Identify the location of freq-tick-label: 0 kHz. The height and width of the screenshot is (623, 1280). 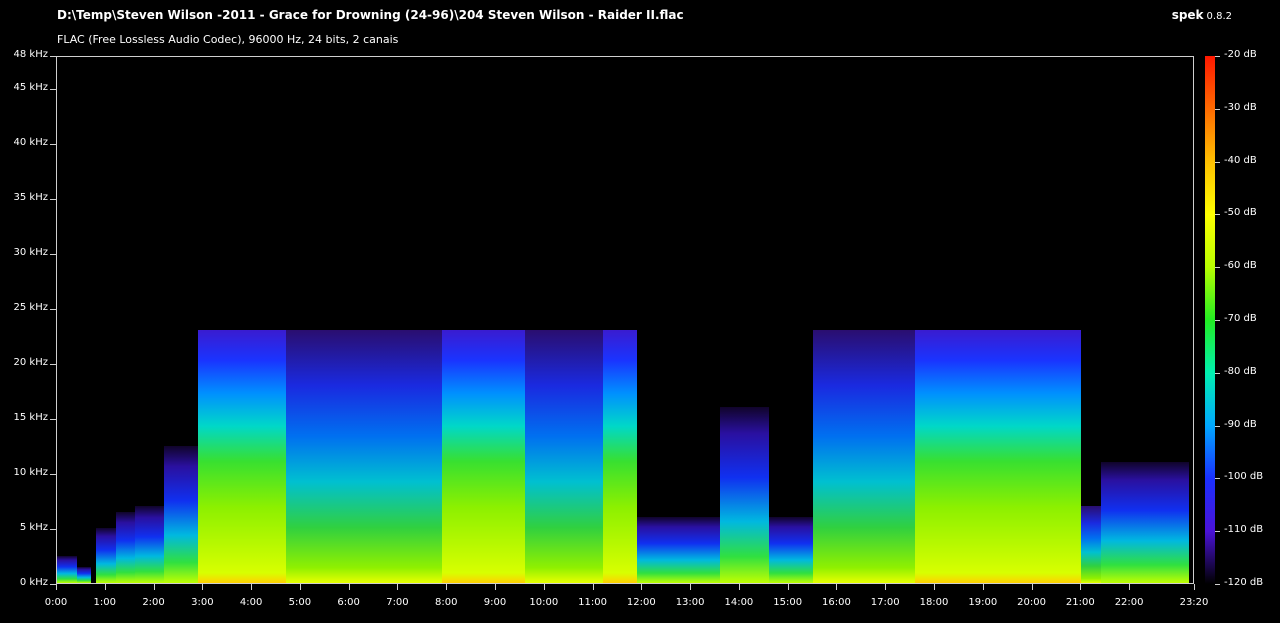
(33, 582).